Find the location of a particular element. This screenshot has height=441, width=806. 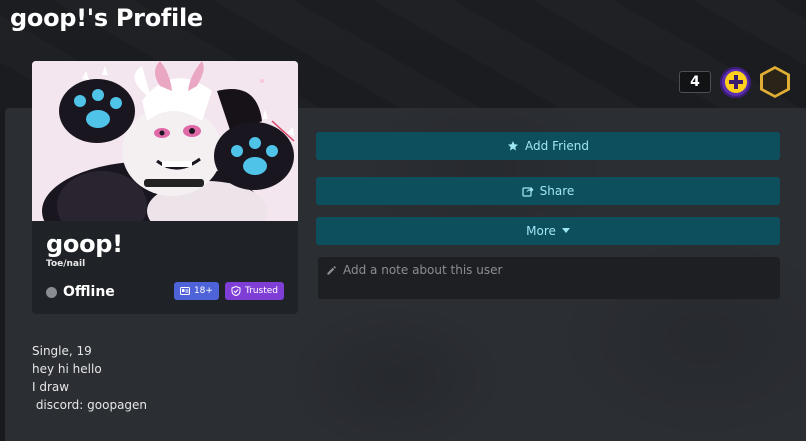

achievement-badge-icon is located at coordinates (775, 82).